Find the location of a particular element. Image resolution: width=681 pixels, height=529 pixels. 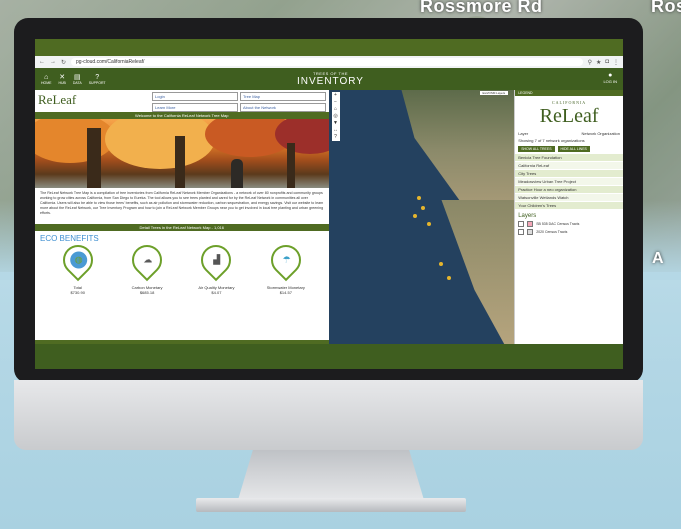

eco-pin: ◍ is located at coordinates (77, 260).